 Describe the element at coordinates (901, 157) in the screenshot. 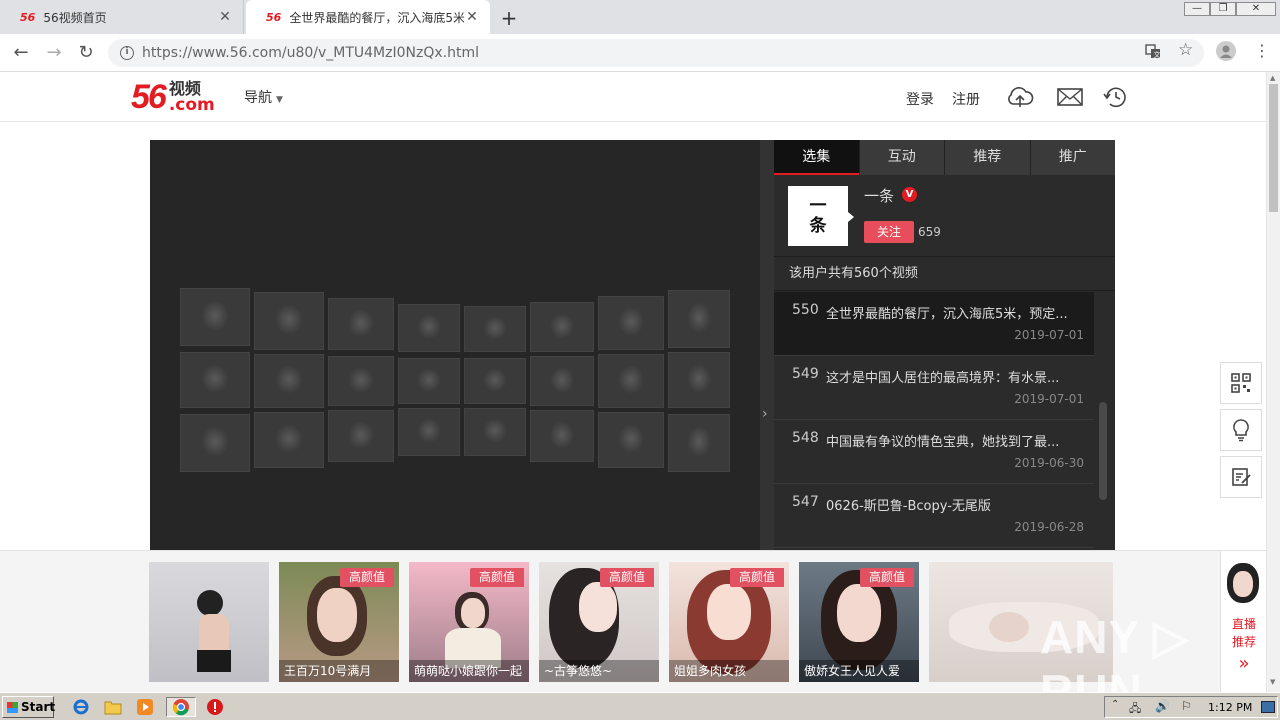

I see `tab-interact: 互动` at that location.